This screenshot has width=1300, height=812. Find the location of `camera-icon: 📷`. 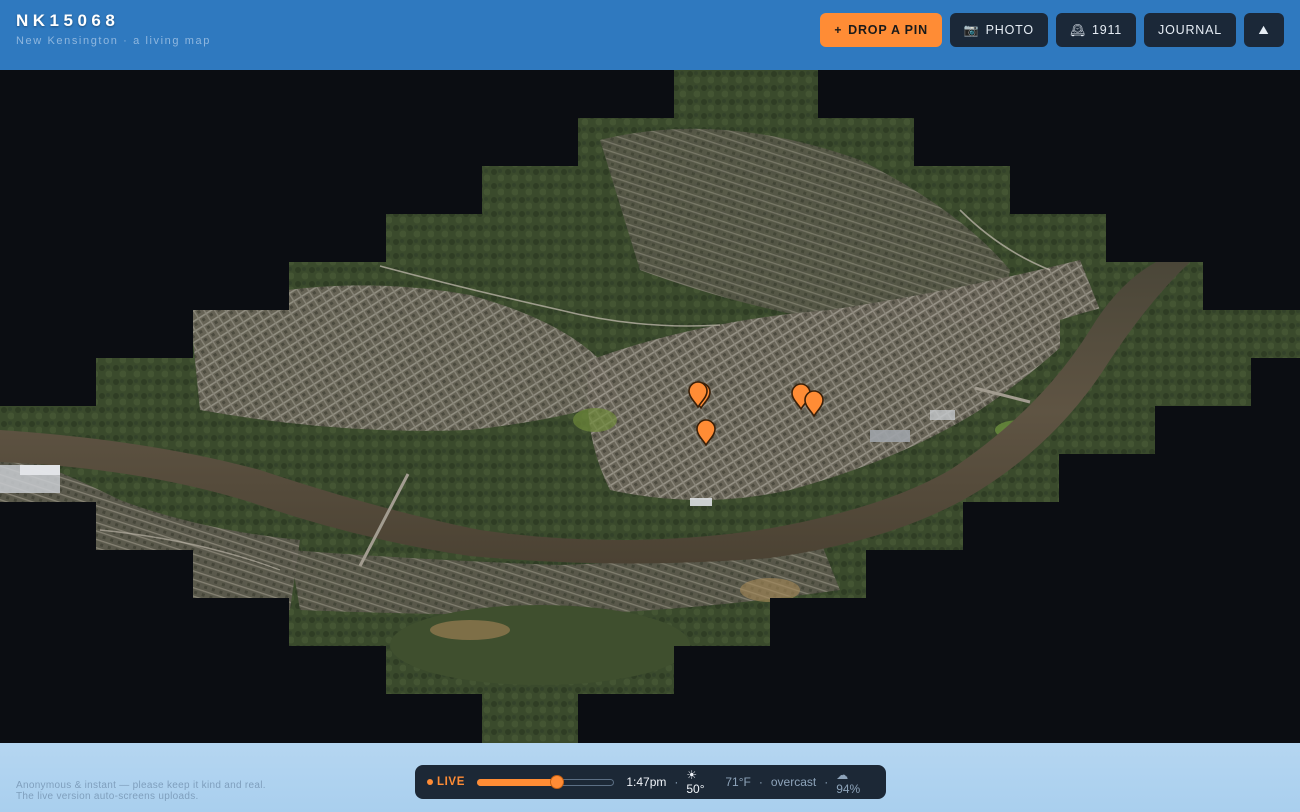

camera-icon: 📷 is located at coordinates (971, 30).